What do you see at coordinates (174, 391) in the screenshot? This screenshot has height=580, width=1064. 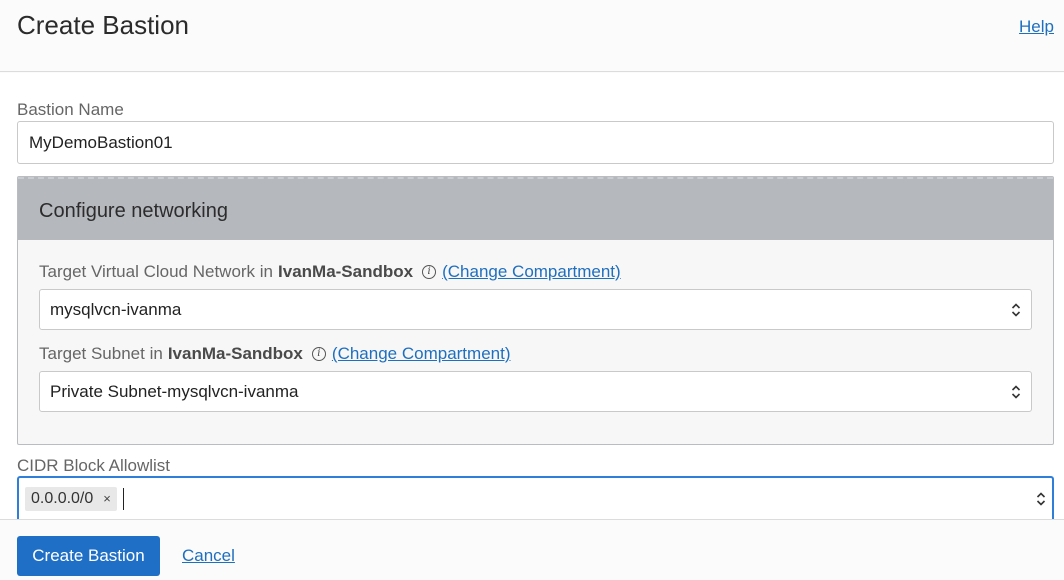 I see `subnet-selected-value: Private Subnet-mysqlvcn-ivanma` at bounding box center [174, 391].